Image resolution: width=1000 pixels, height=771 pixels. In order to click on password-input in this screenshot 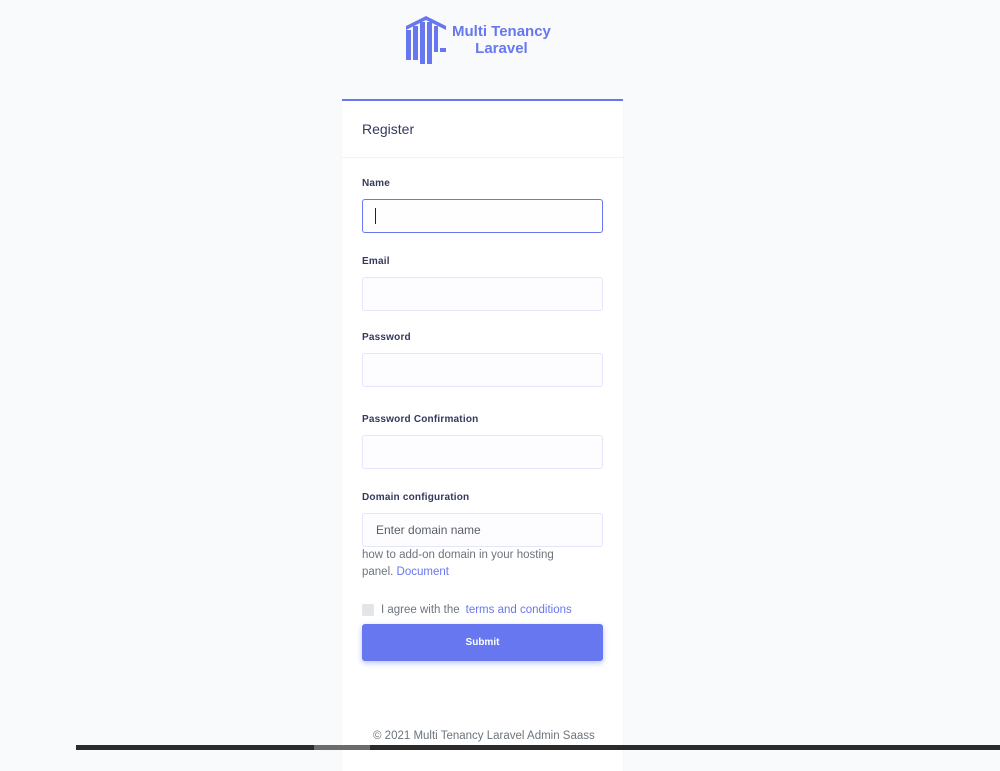, I will do `click(482, 370)`.